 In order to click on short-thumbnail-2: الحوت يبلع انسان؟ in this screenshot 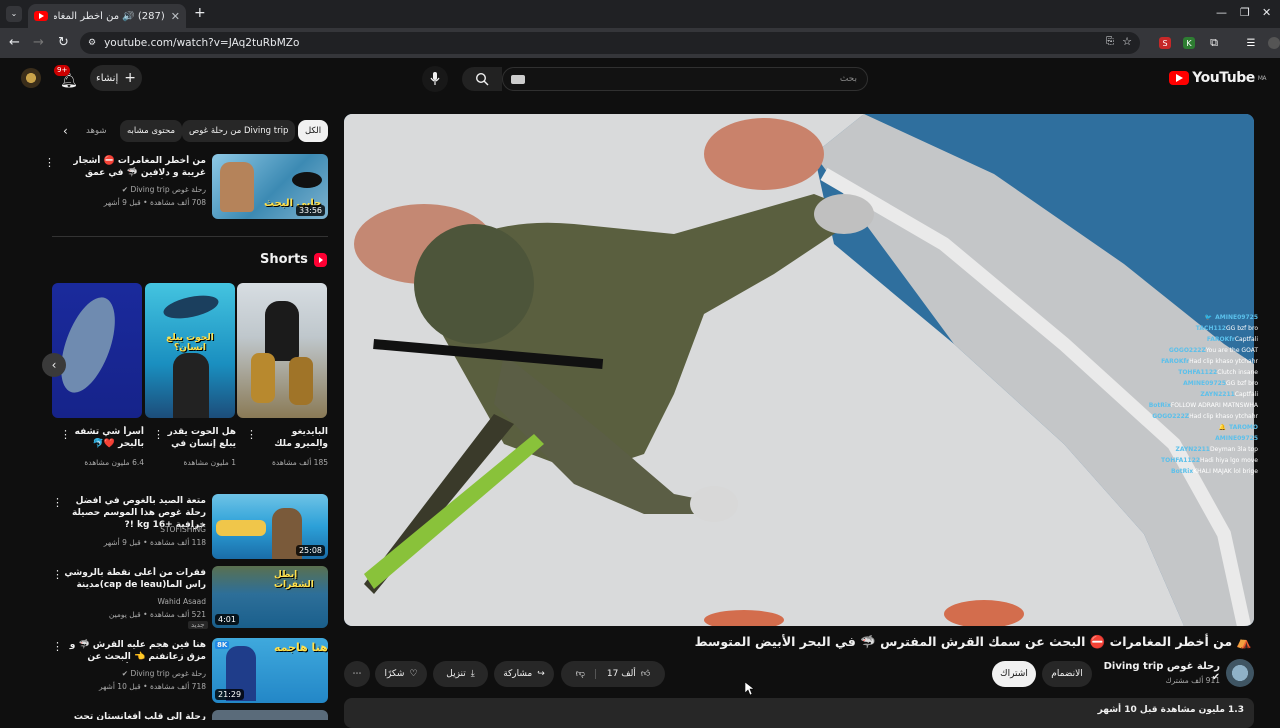, I will do `click(190, 350)`.